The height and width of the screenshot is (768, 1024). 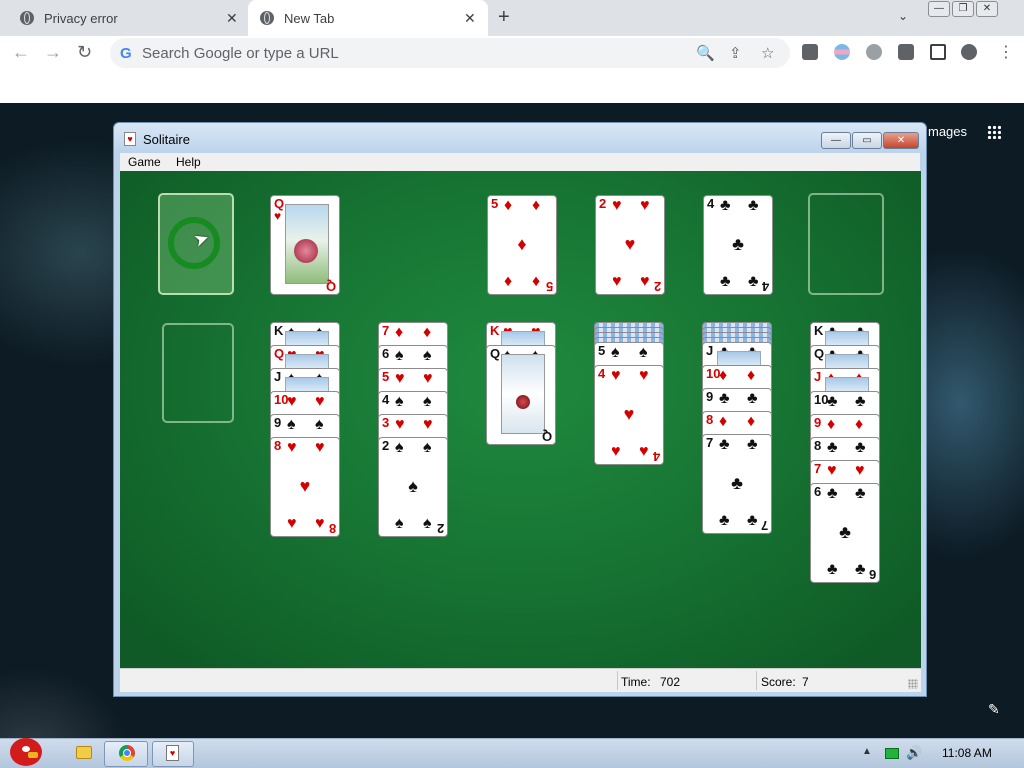 I want to click on foundation-card: 4 ♣ ♣ ♣ ♣ ♣ 4, so click(x=738, y=245).